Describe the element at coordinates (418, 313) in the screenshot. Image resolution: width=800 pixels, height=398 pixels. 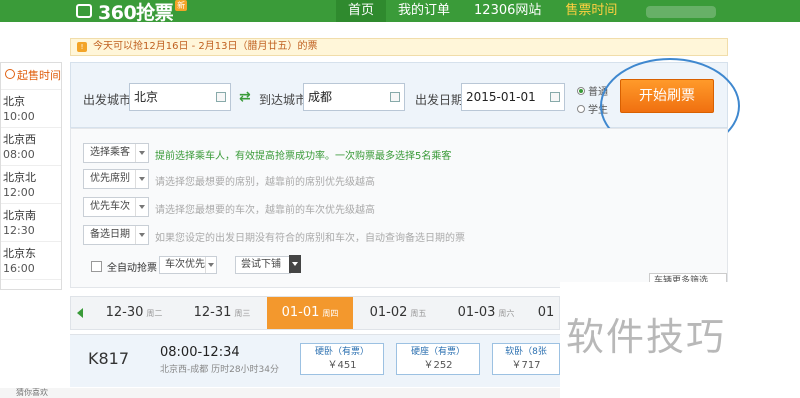
I see `date-tab-weekday: 周五` at that location.